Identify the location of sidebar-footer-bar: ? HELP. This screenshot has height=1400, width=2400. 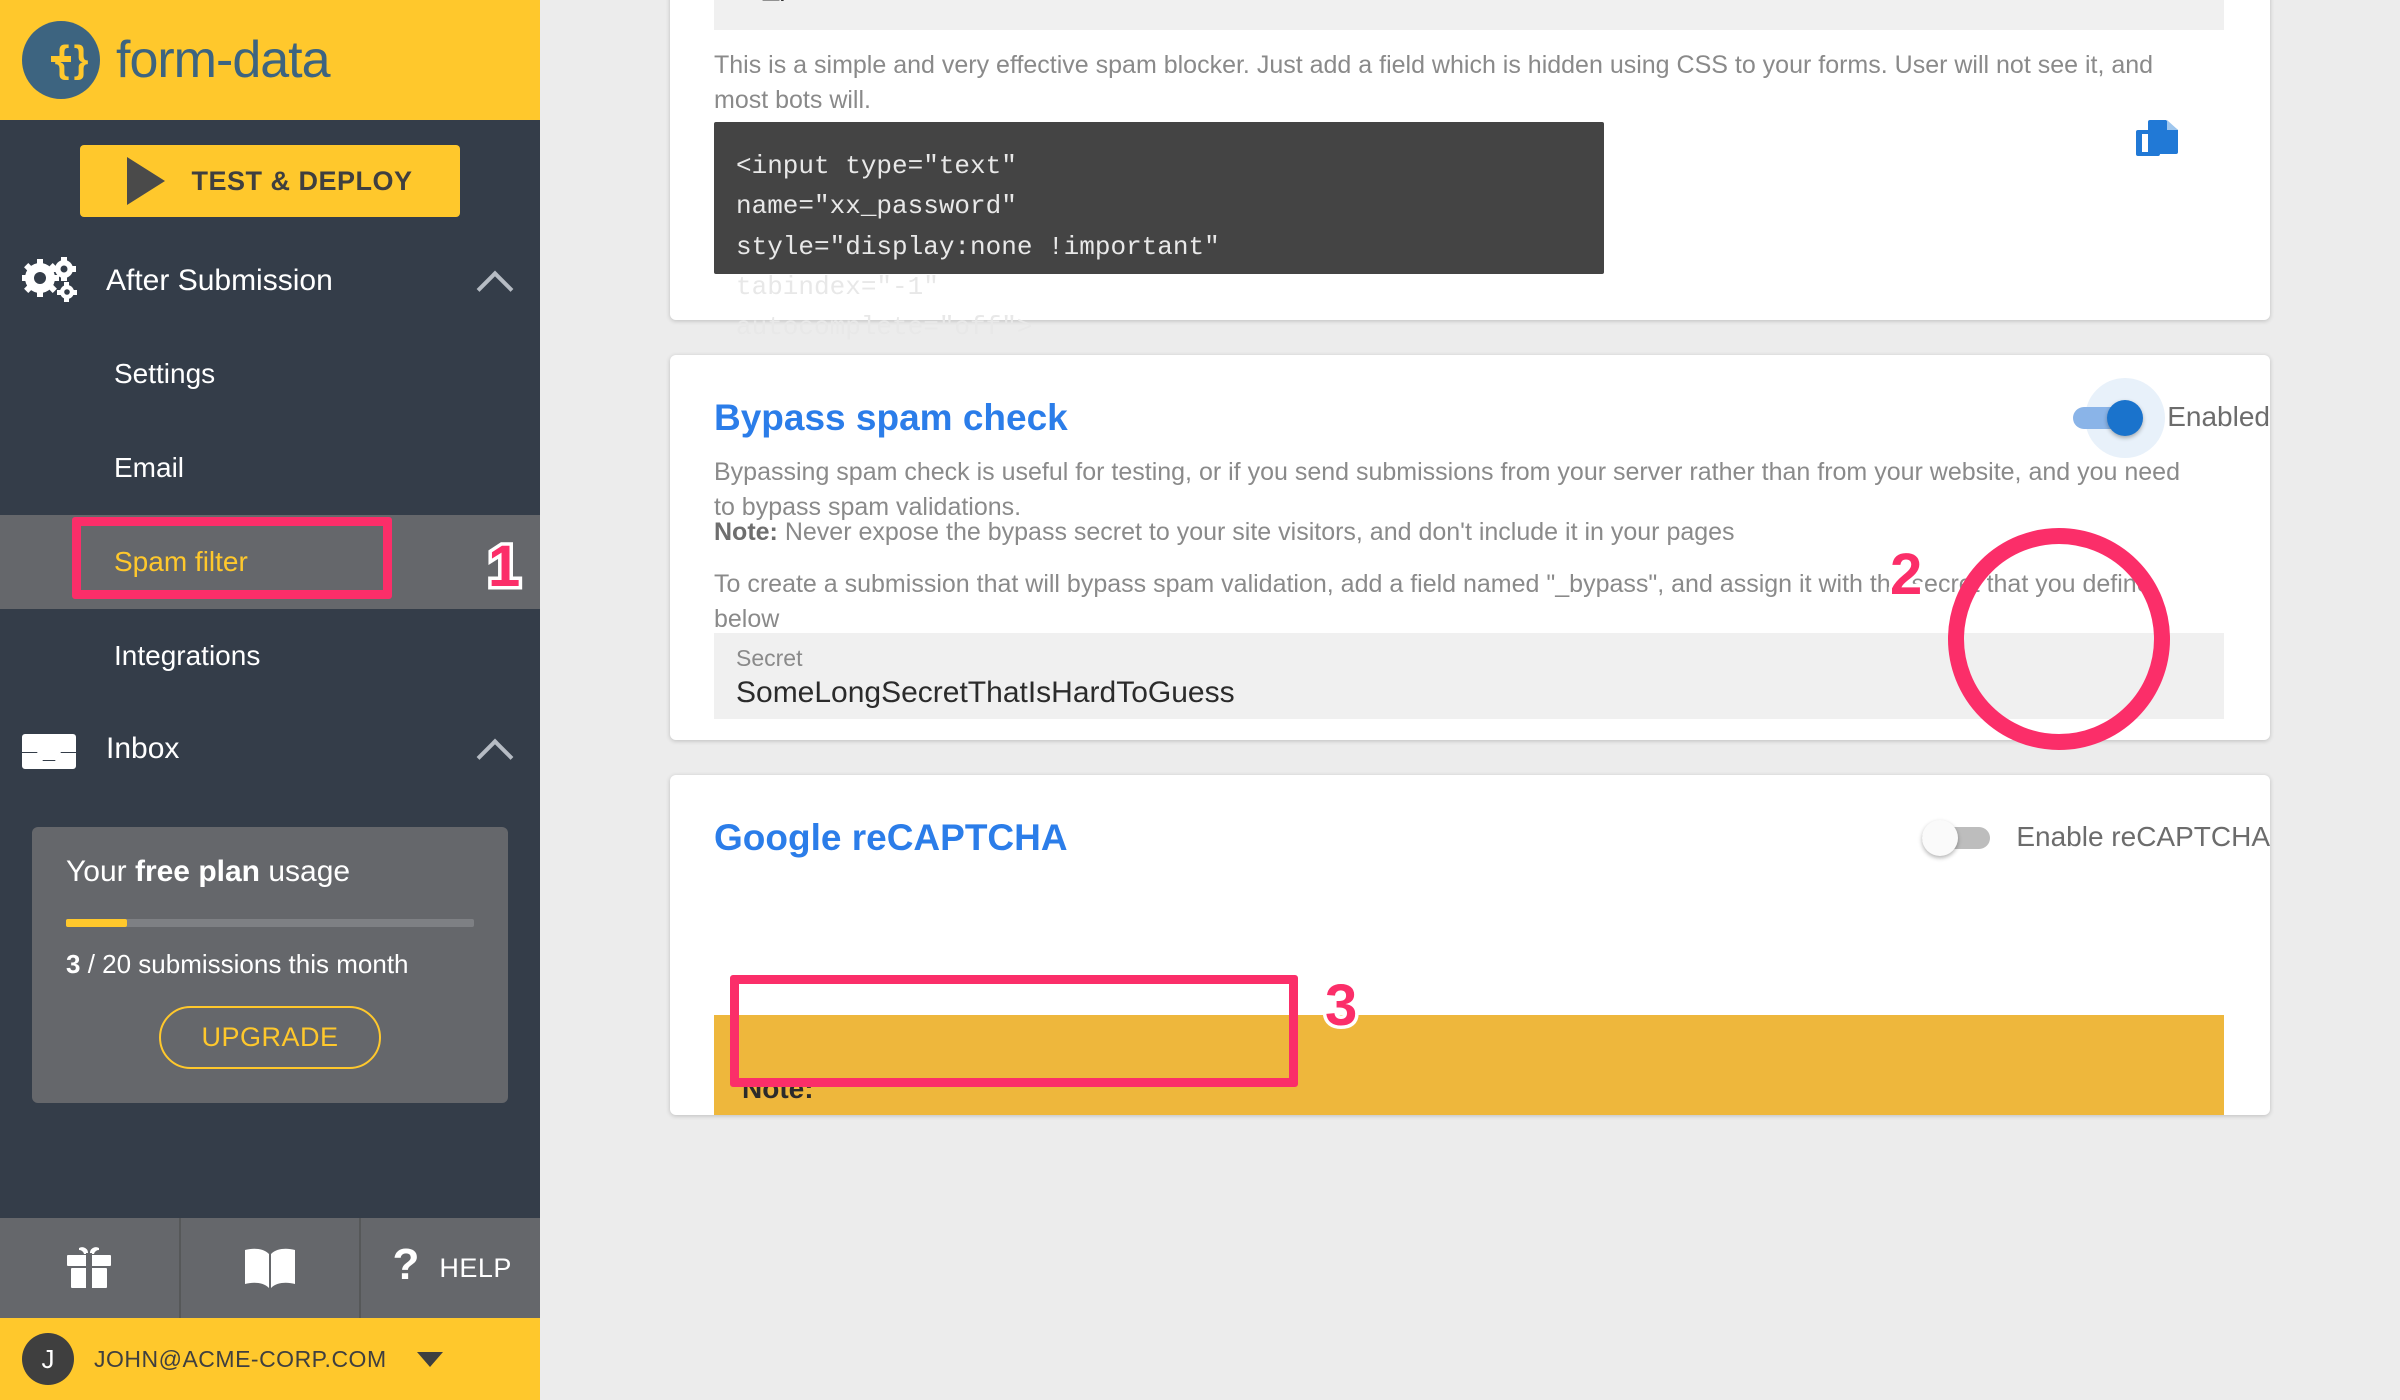
(270, 1268).